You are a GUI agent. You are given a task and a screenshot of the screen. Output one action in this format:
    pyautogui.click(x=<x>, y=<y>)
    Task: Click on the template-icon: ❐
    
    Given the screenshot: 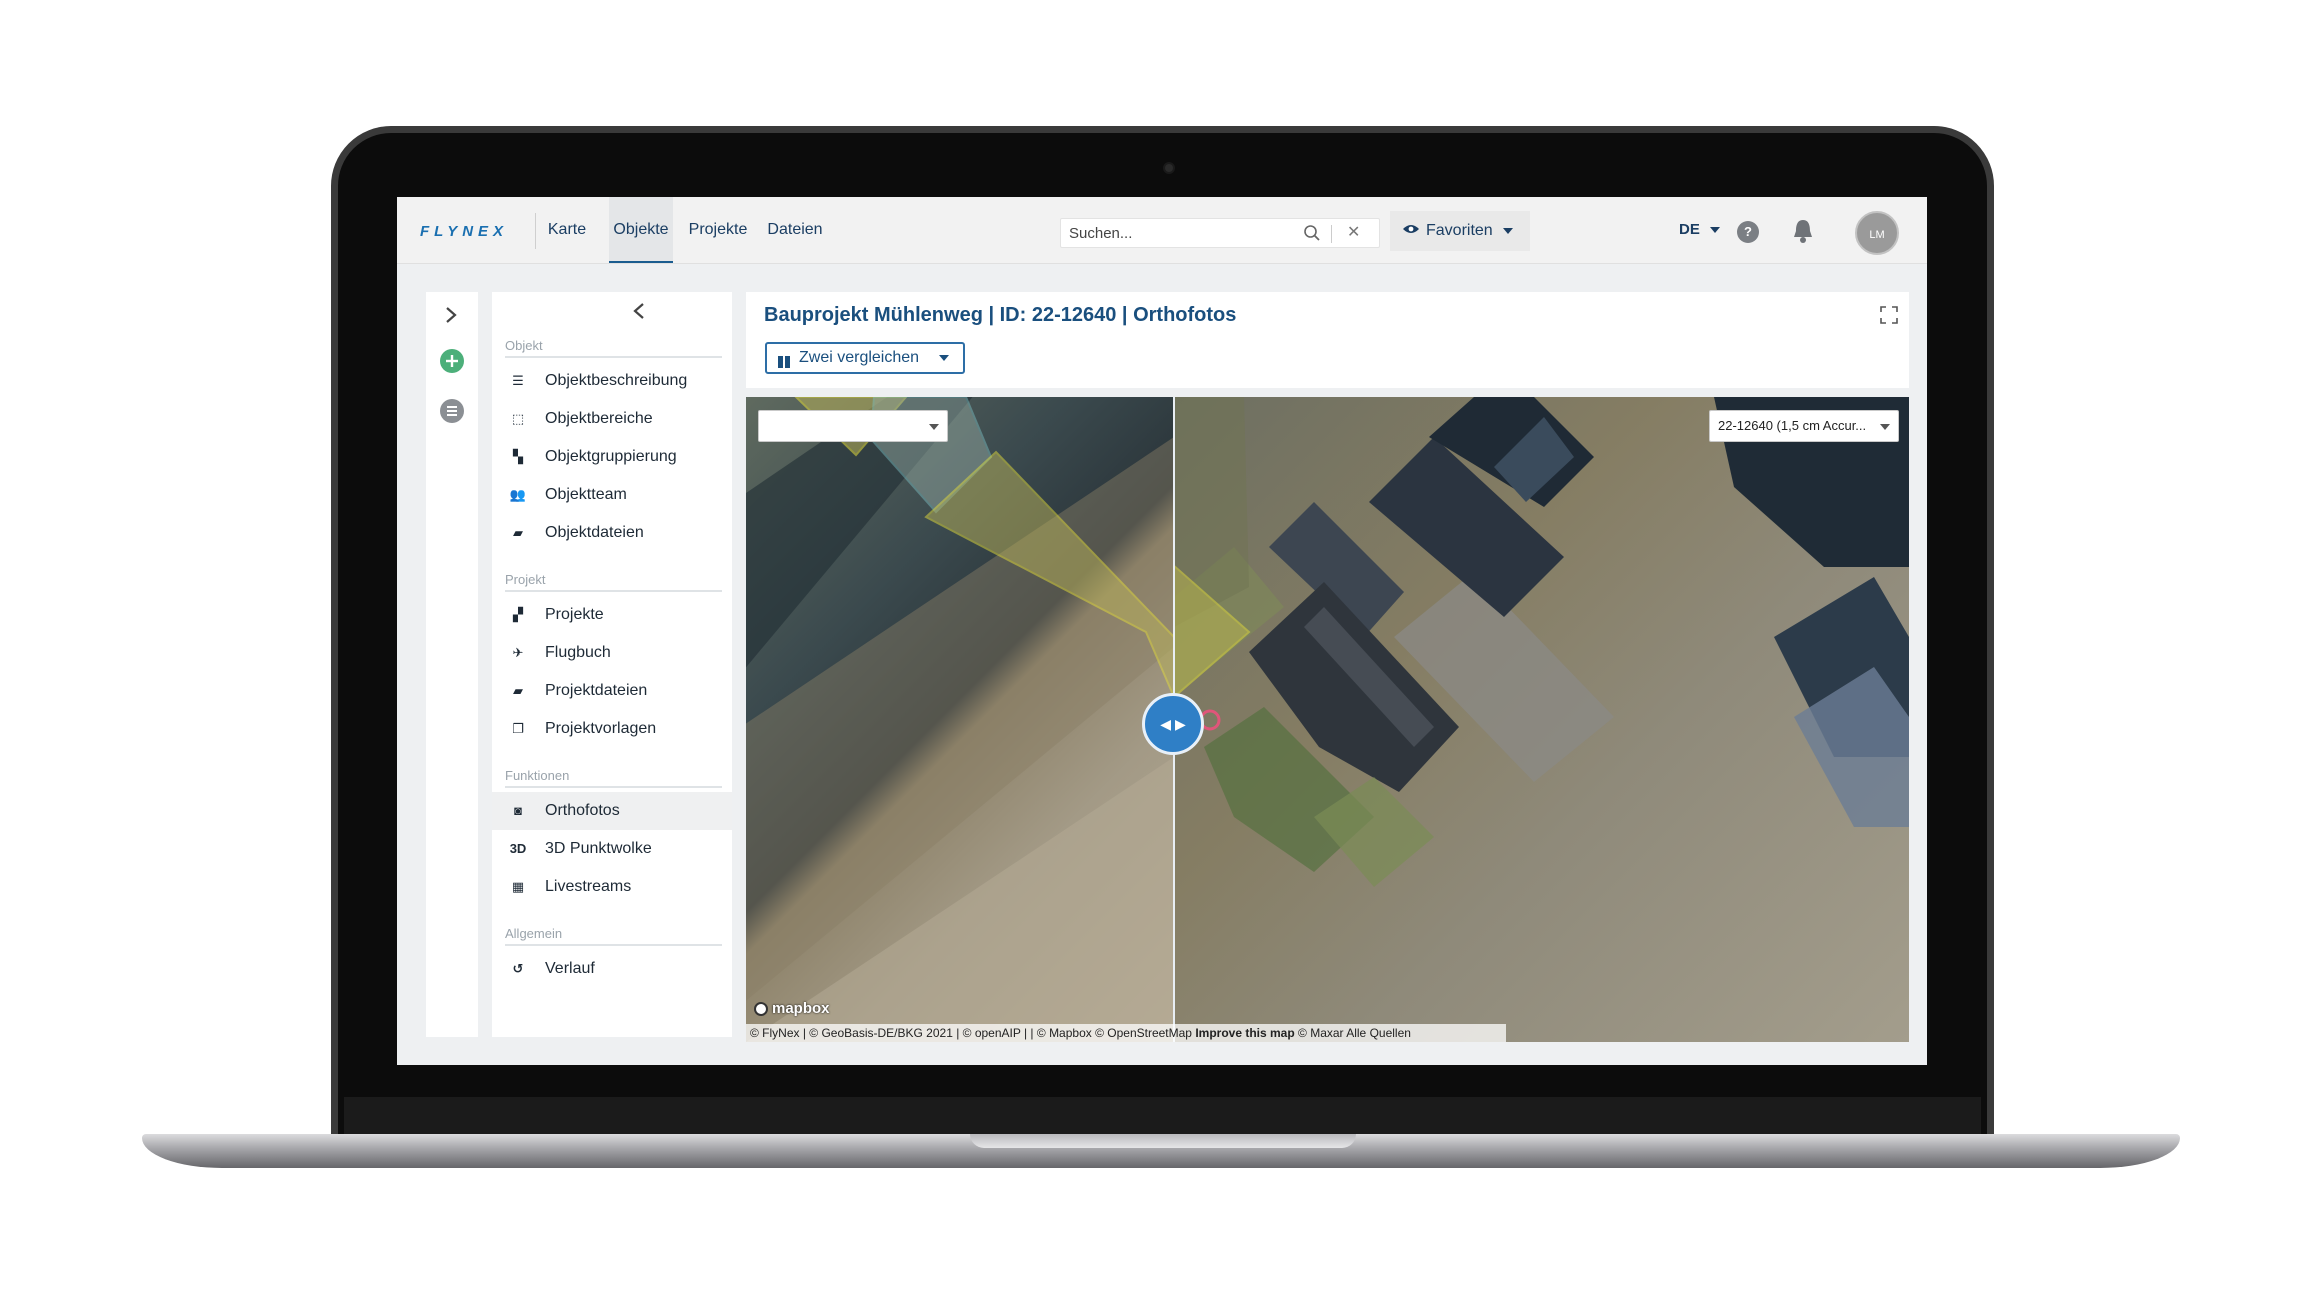 What is the action you would take?
    pyautogui.click(x=518, y=728)
    